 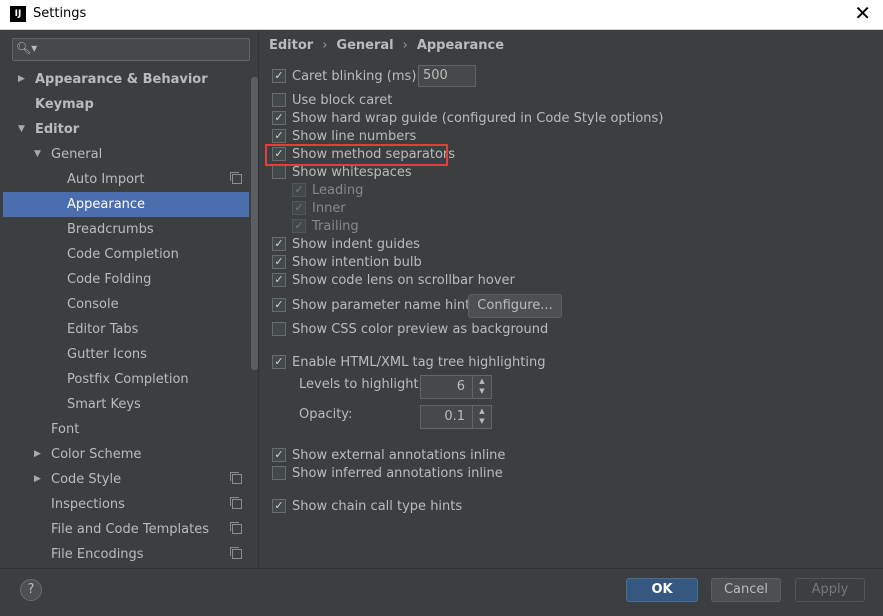 What do you see at coordinates (254, 223) in the screenshot?
I see `sidebar-scrollbar` at bounding box center [254, 223].